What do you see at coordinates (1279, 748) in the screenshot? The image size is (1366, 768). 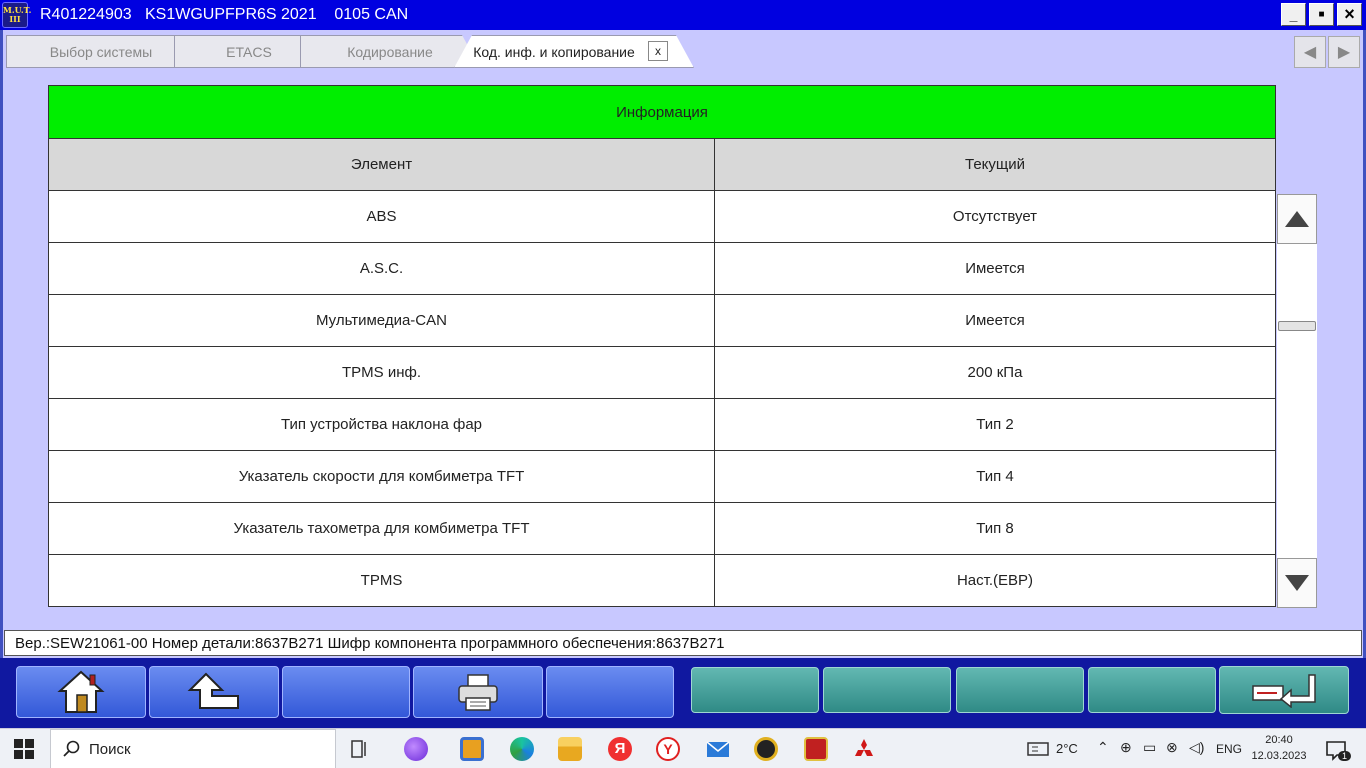 I see `system-clock: 20:40 12.03.2023` at bounding box center [1279, 748].